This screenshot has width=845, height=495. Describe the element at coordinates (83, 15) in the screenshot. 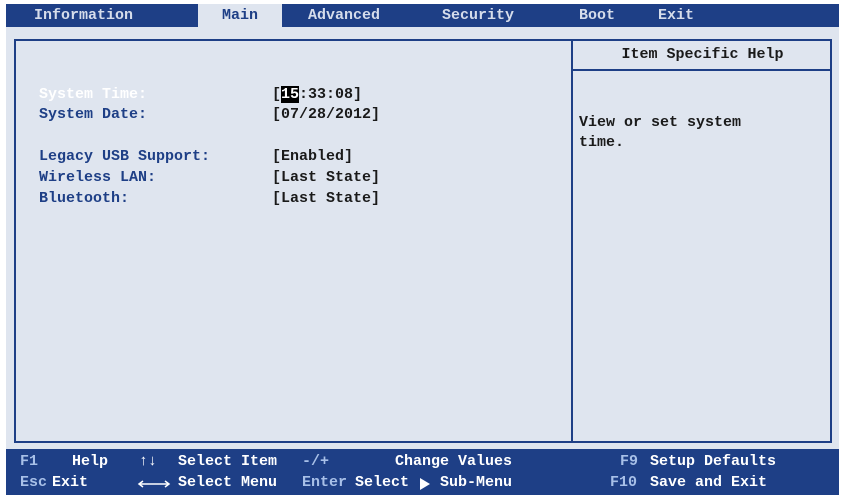

I see `tab-information: Information` at that location.